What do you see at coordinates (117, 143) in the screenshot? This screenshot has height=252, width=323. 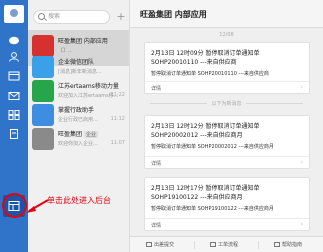 I see `item-time: 11:07` at bounding box center [117, 143].